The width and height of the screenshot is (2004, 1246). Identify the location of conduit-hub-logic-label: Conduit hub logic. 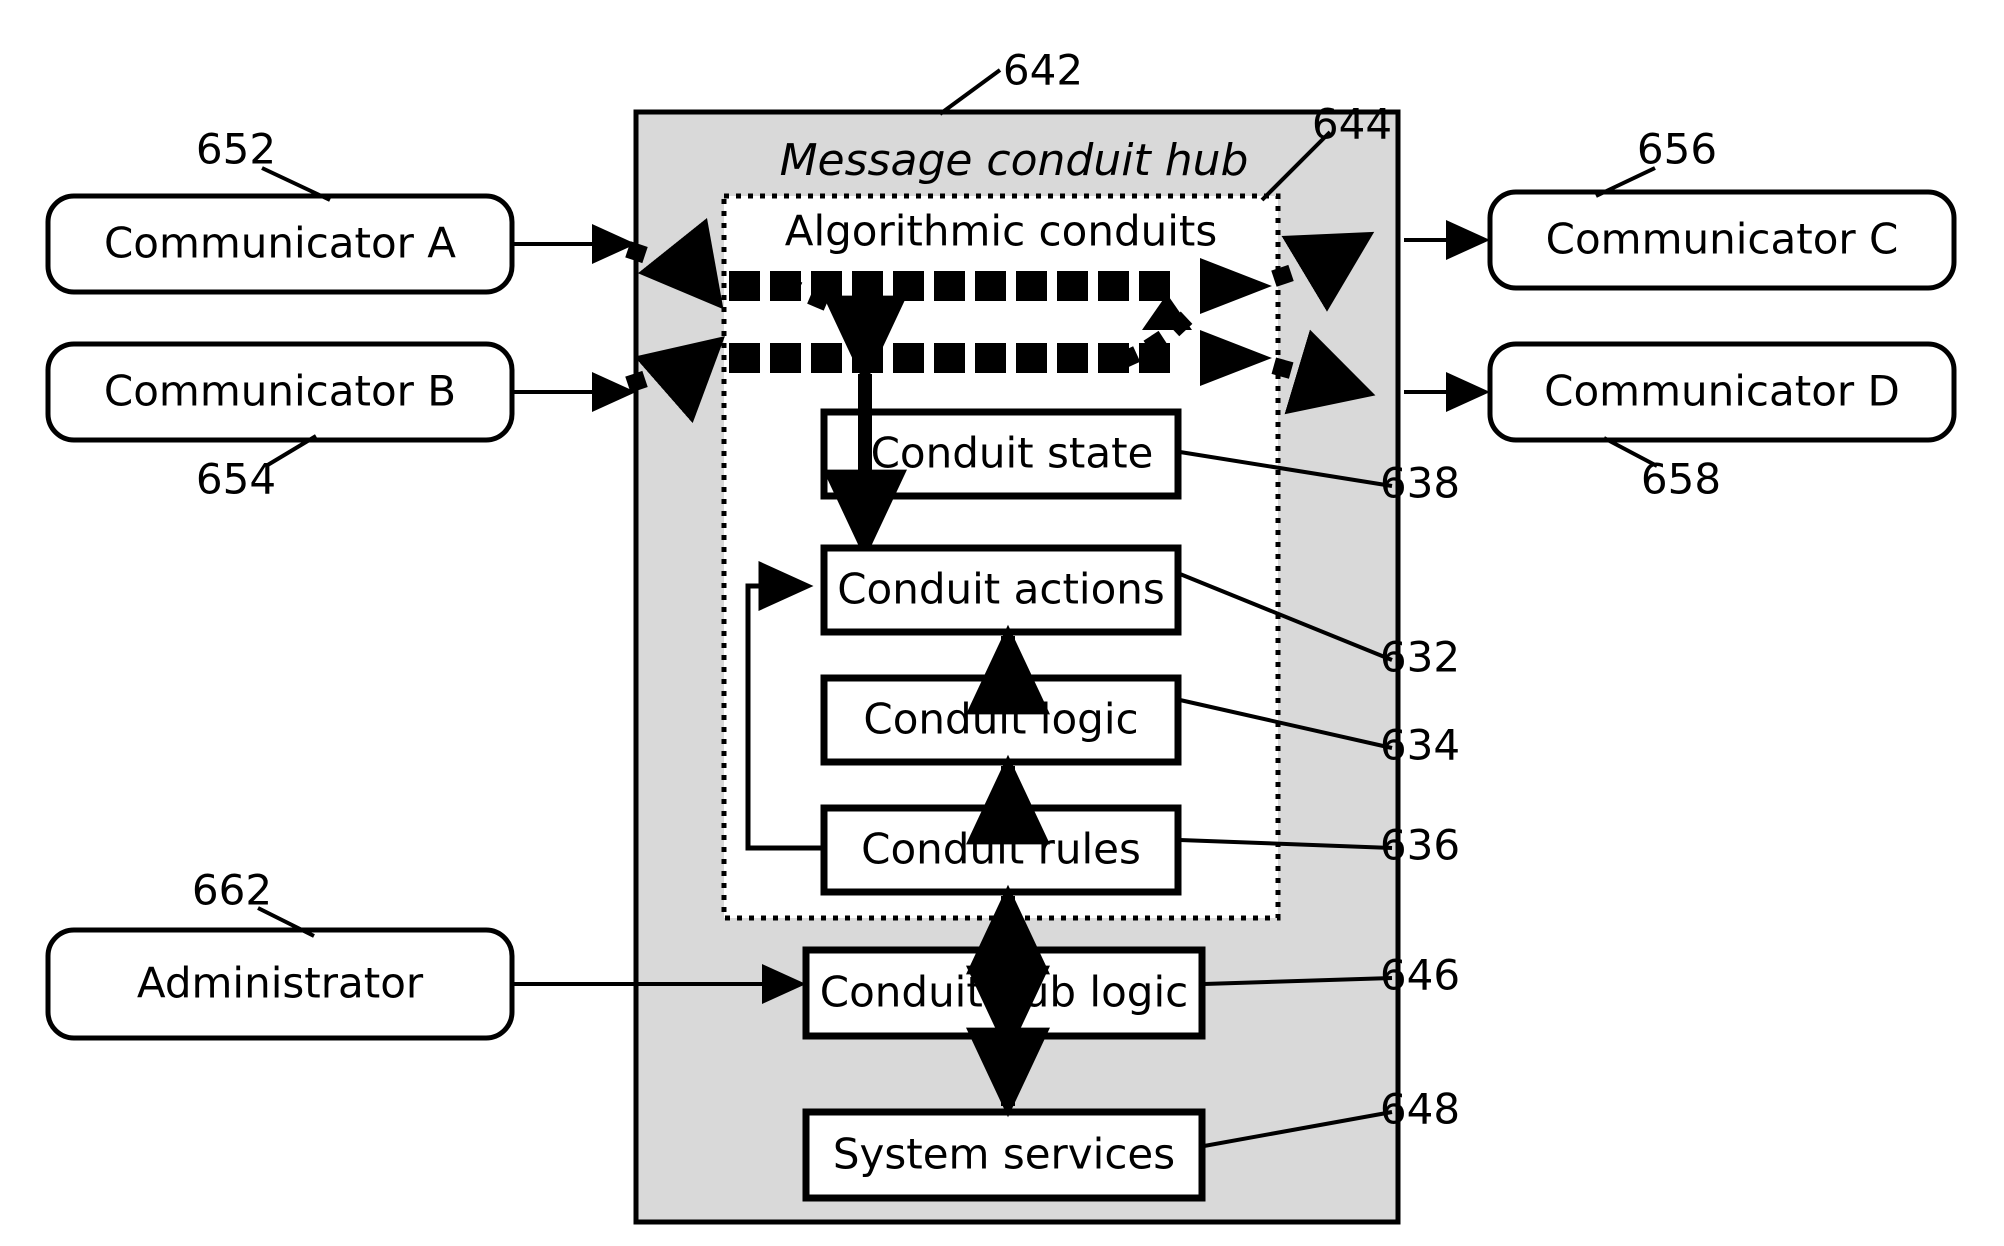
(1004, 992).